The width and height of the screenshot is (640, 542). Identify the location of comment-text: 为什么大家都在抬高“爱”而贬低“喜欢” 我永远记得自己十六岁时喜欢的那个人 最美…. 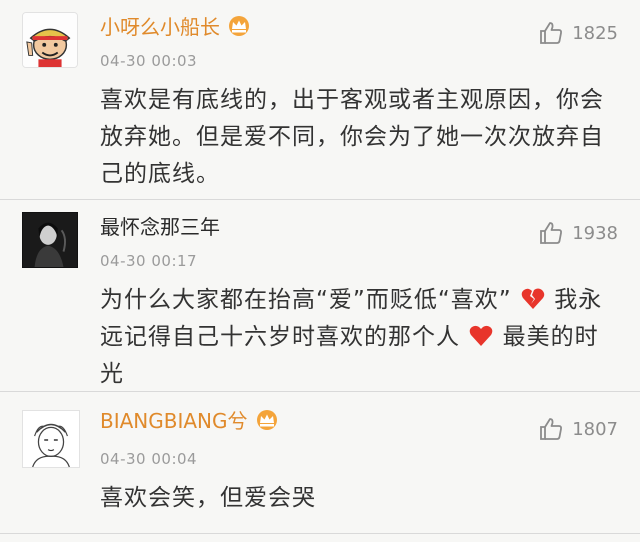
(351, 336).